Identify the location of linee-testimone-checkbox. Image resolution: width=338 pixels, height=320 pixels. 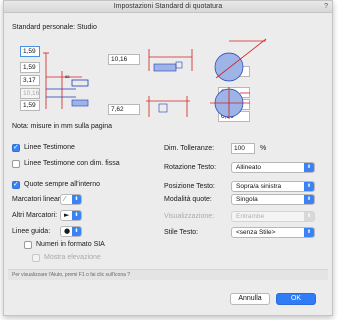
(16, 147).